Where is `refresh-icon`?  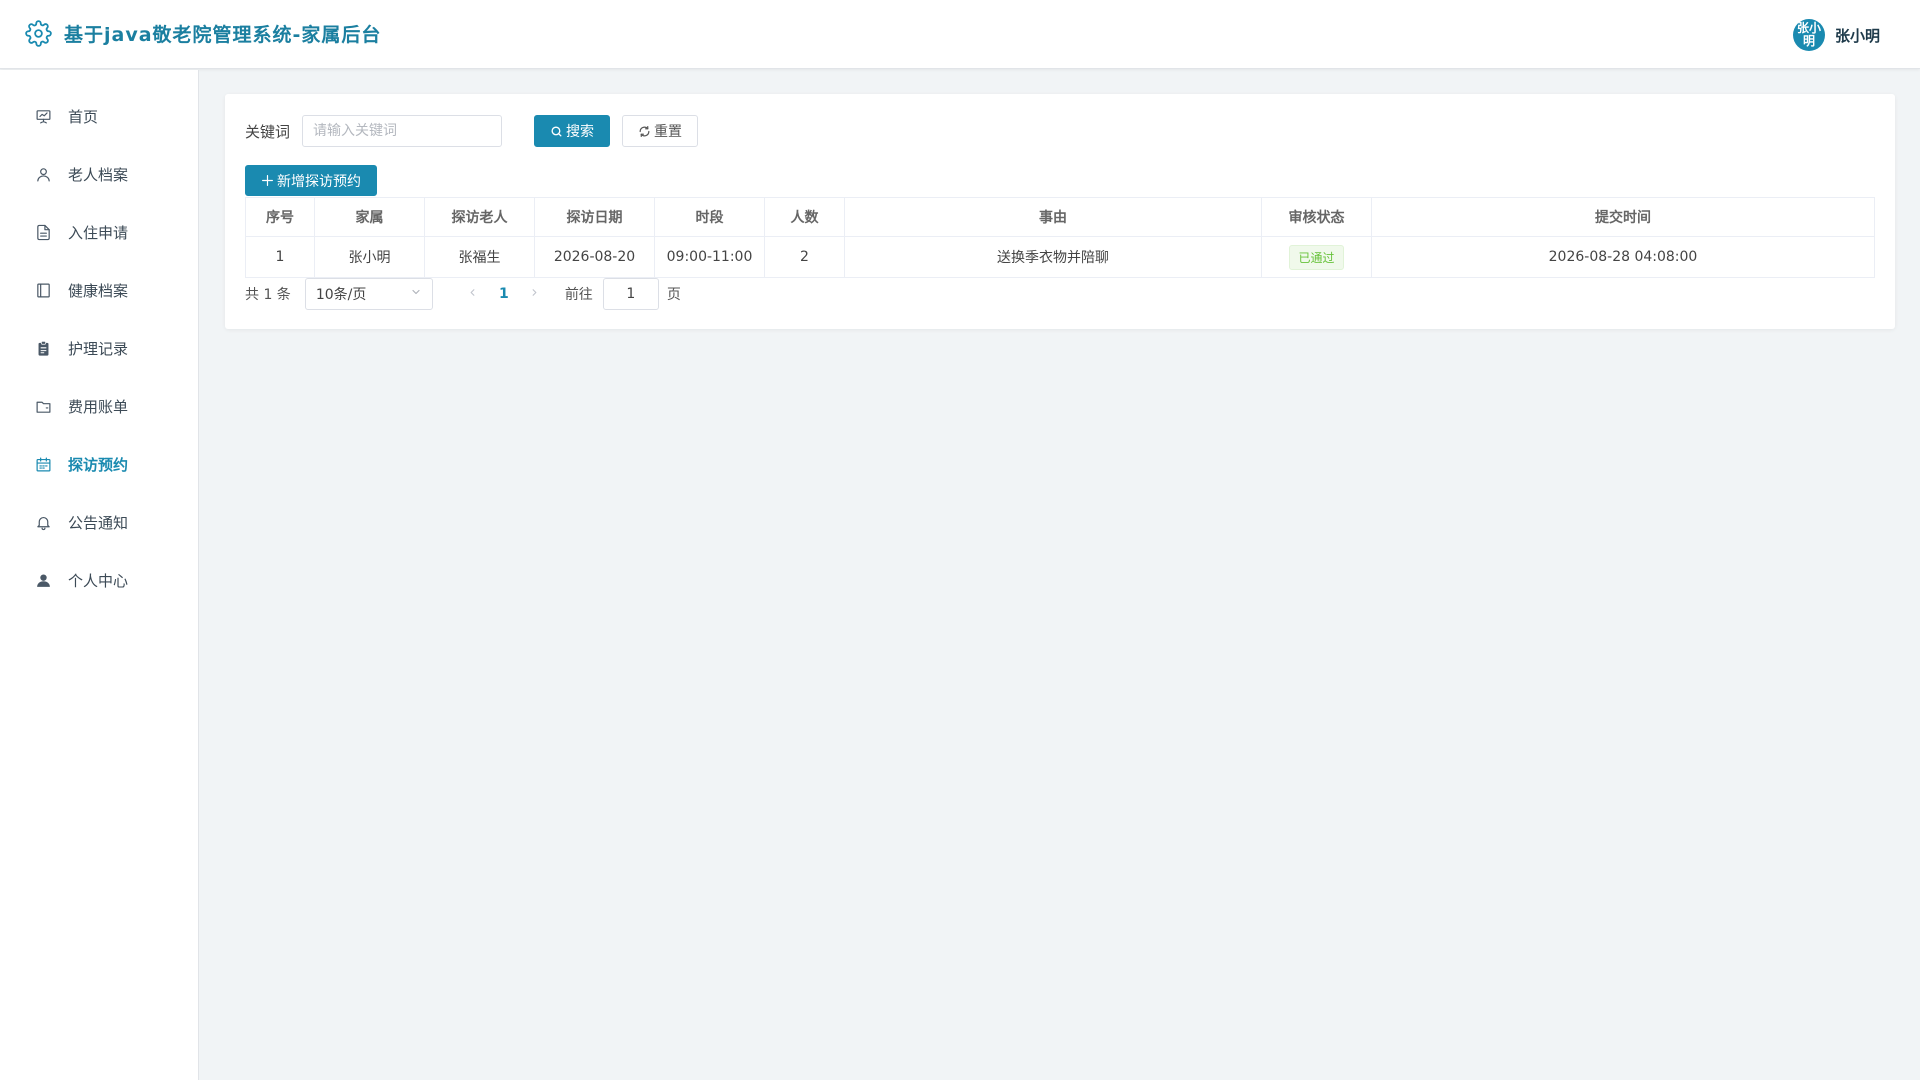 refresh-icon is located at coordinates (644, 131).